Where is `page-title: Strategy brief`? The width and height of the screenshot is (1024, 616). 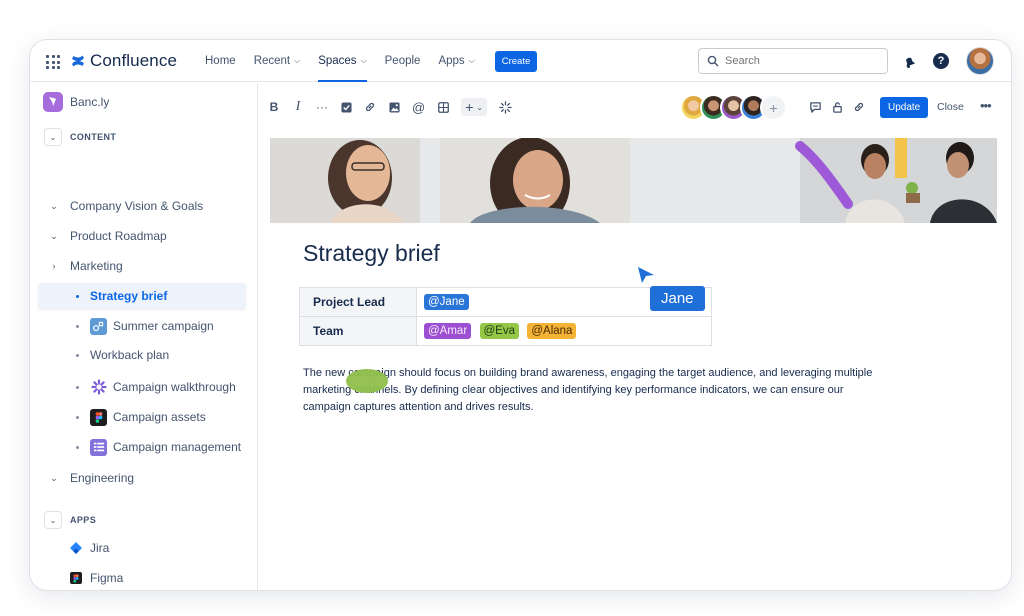
page-title: Strategy brief is located at coordinates (371, 253).